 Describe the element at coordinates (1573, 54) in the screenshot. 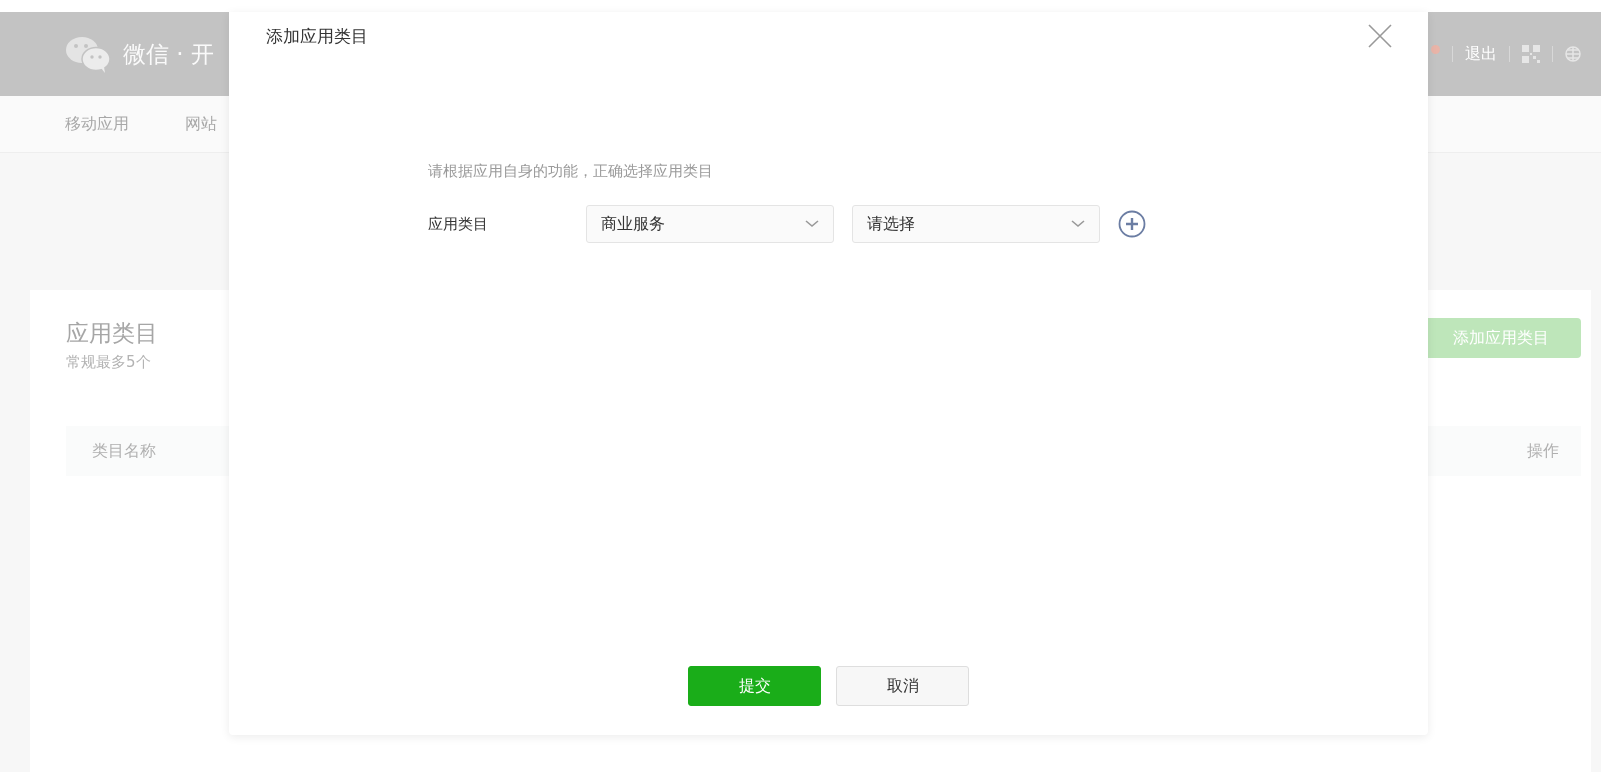

I see `globe-icon` at that location.